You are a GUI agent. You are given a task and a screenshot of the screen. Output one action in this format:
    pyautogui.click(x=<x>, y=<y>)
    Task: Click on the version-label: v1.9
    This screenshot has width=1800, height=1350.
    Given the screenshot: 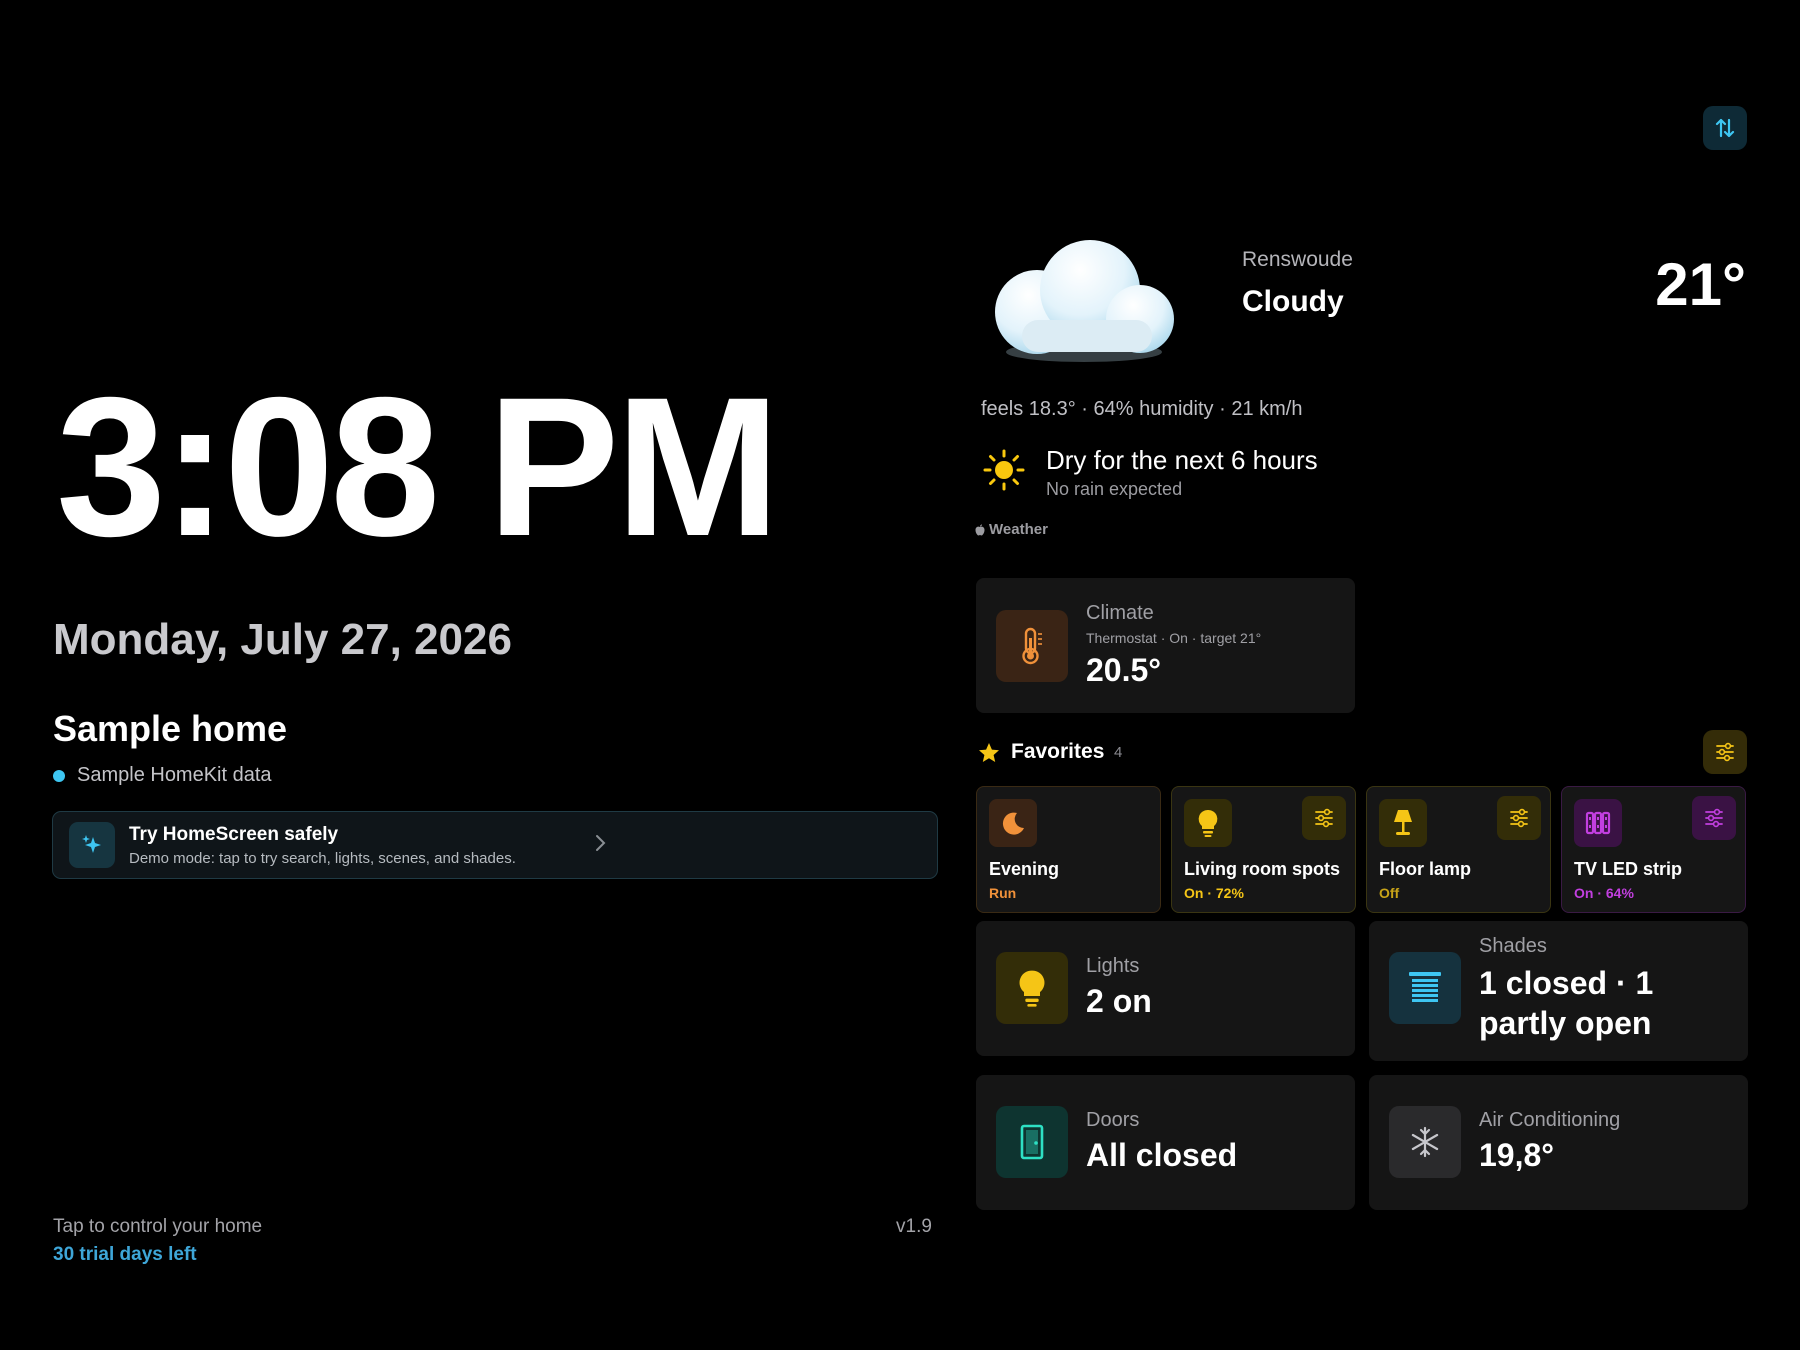 What is the action you would take?
    pyautogui.click(x=914, y=1226)
    